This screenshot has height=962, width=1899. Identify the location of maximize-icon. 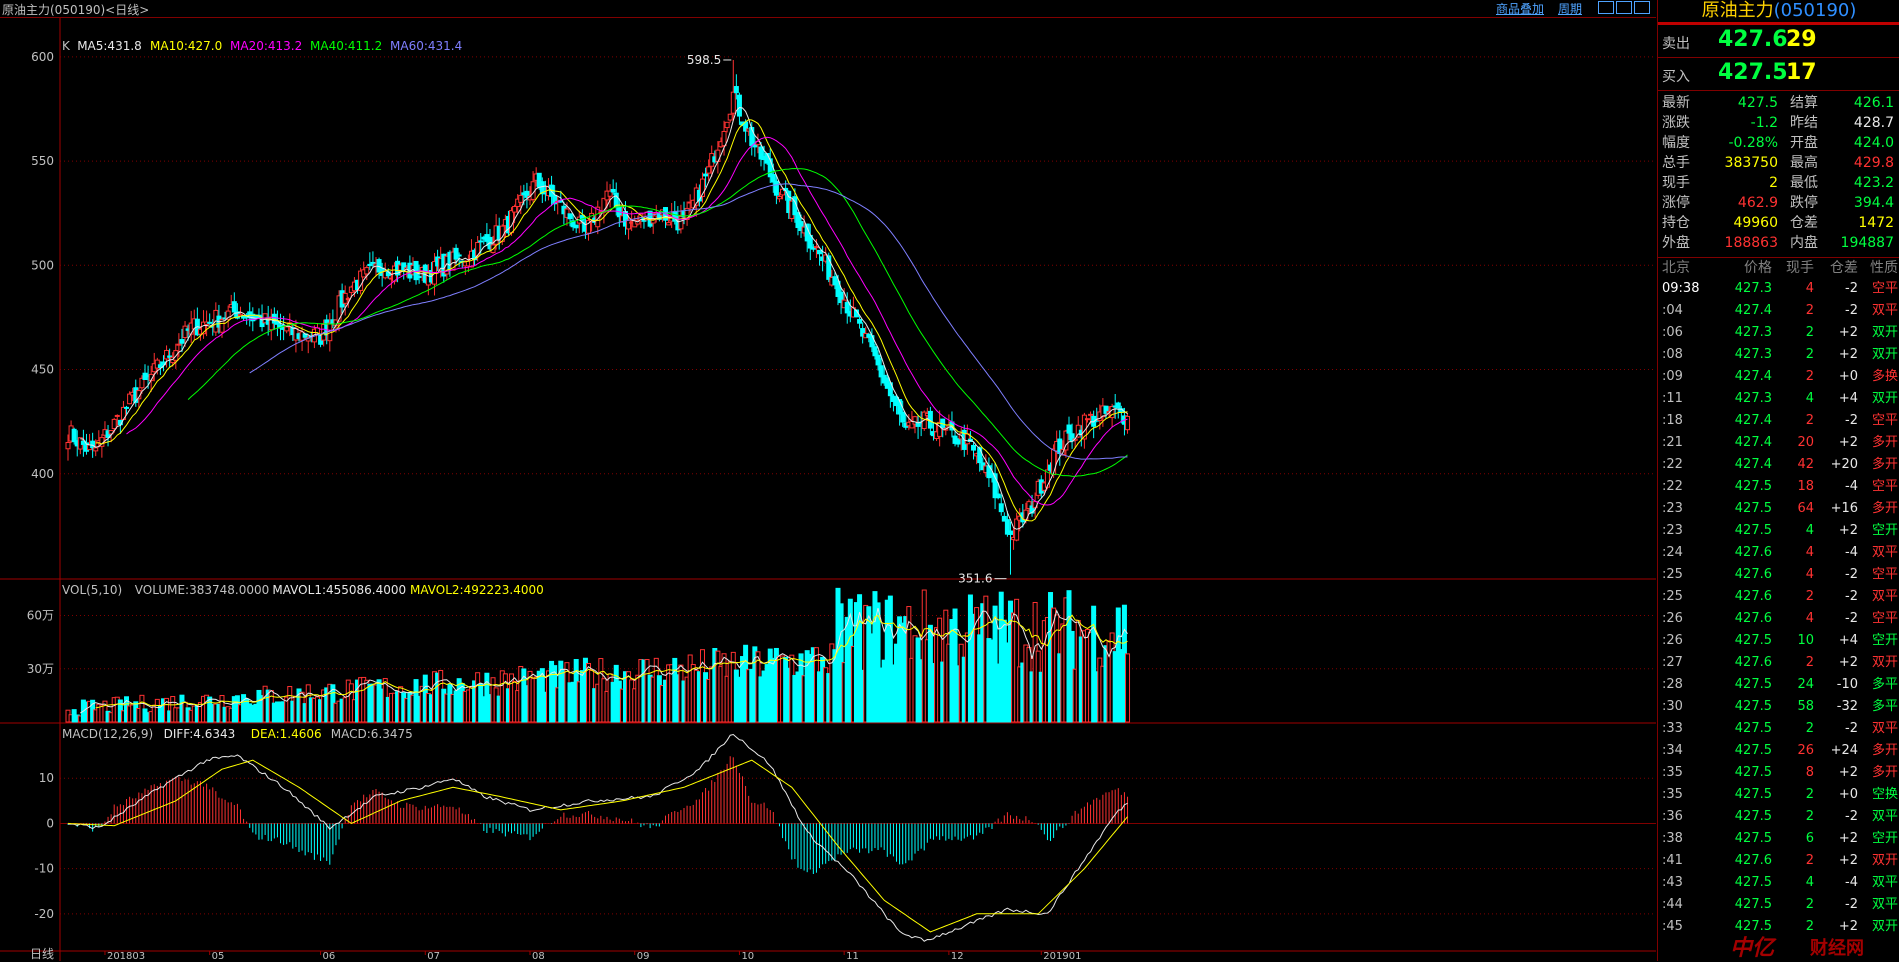
(1624, 7).